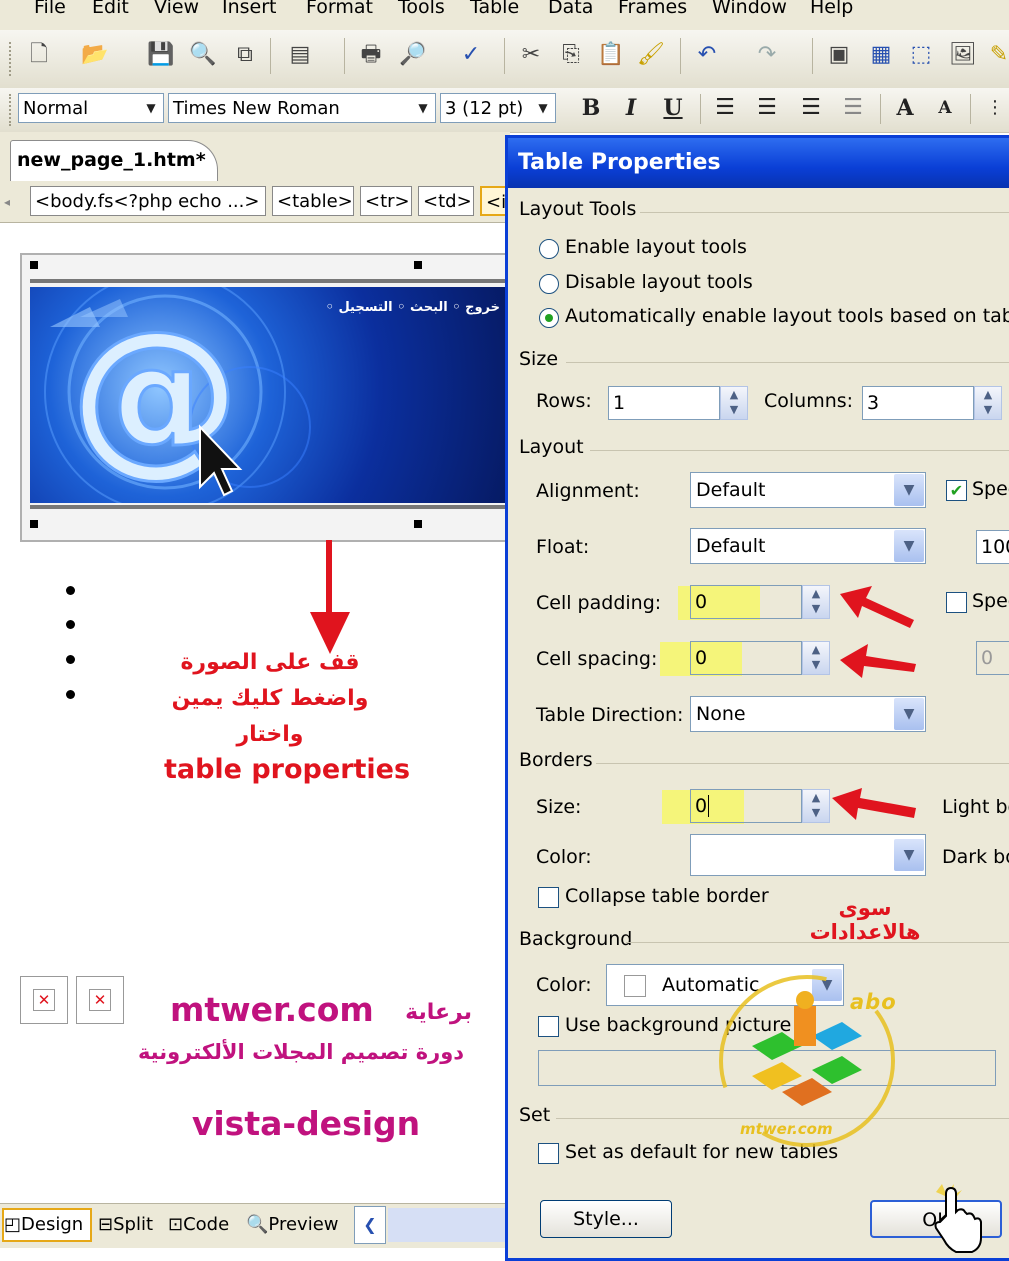 The image size is (1009, 1261). What do you see at coordinates (564, 857) in the screenshot?
I see `border-color-label: Color:` at bounding box center [564, 857].